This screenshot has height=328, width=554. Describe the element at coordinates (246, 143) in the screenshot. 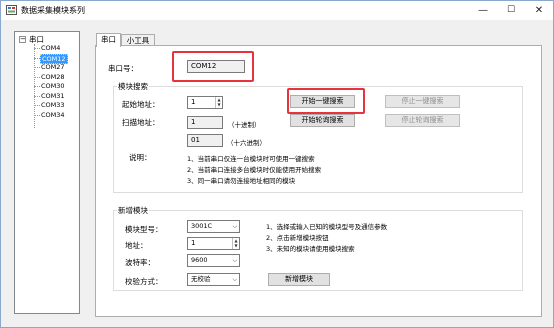

I see `hex-note: （十六进制）` at that location.